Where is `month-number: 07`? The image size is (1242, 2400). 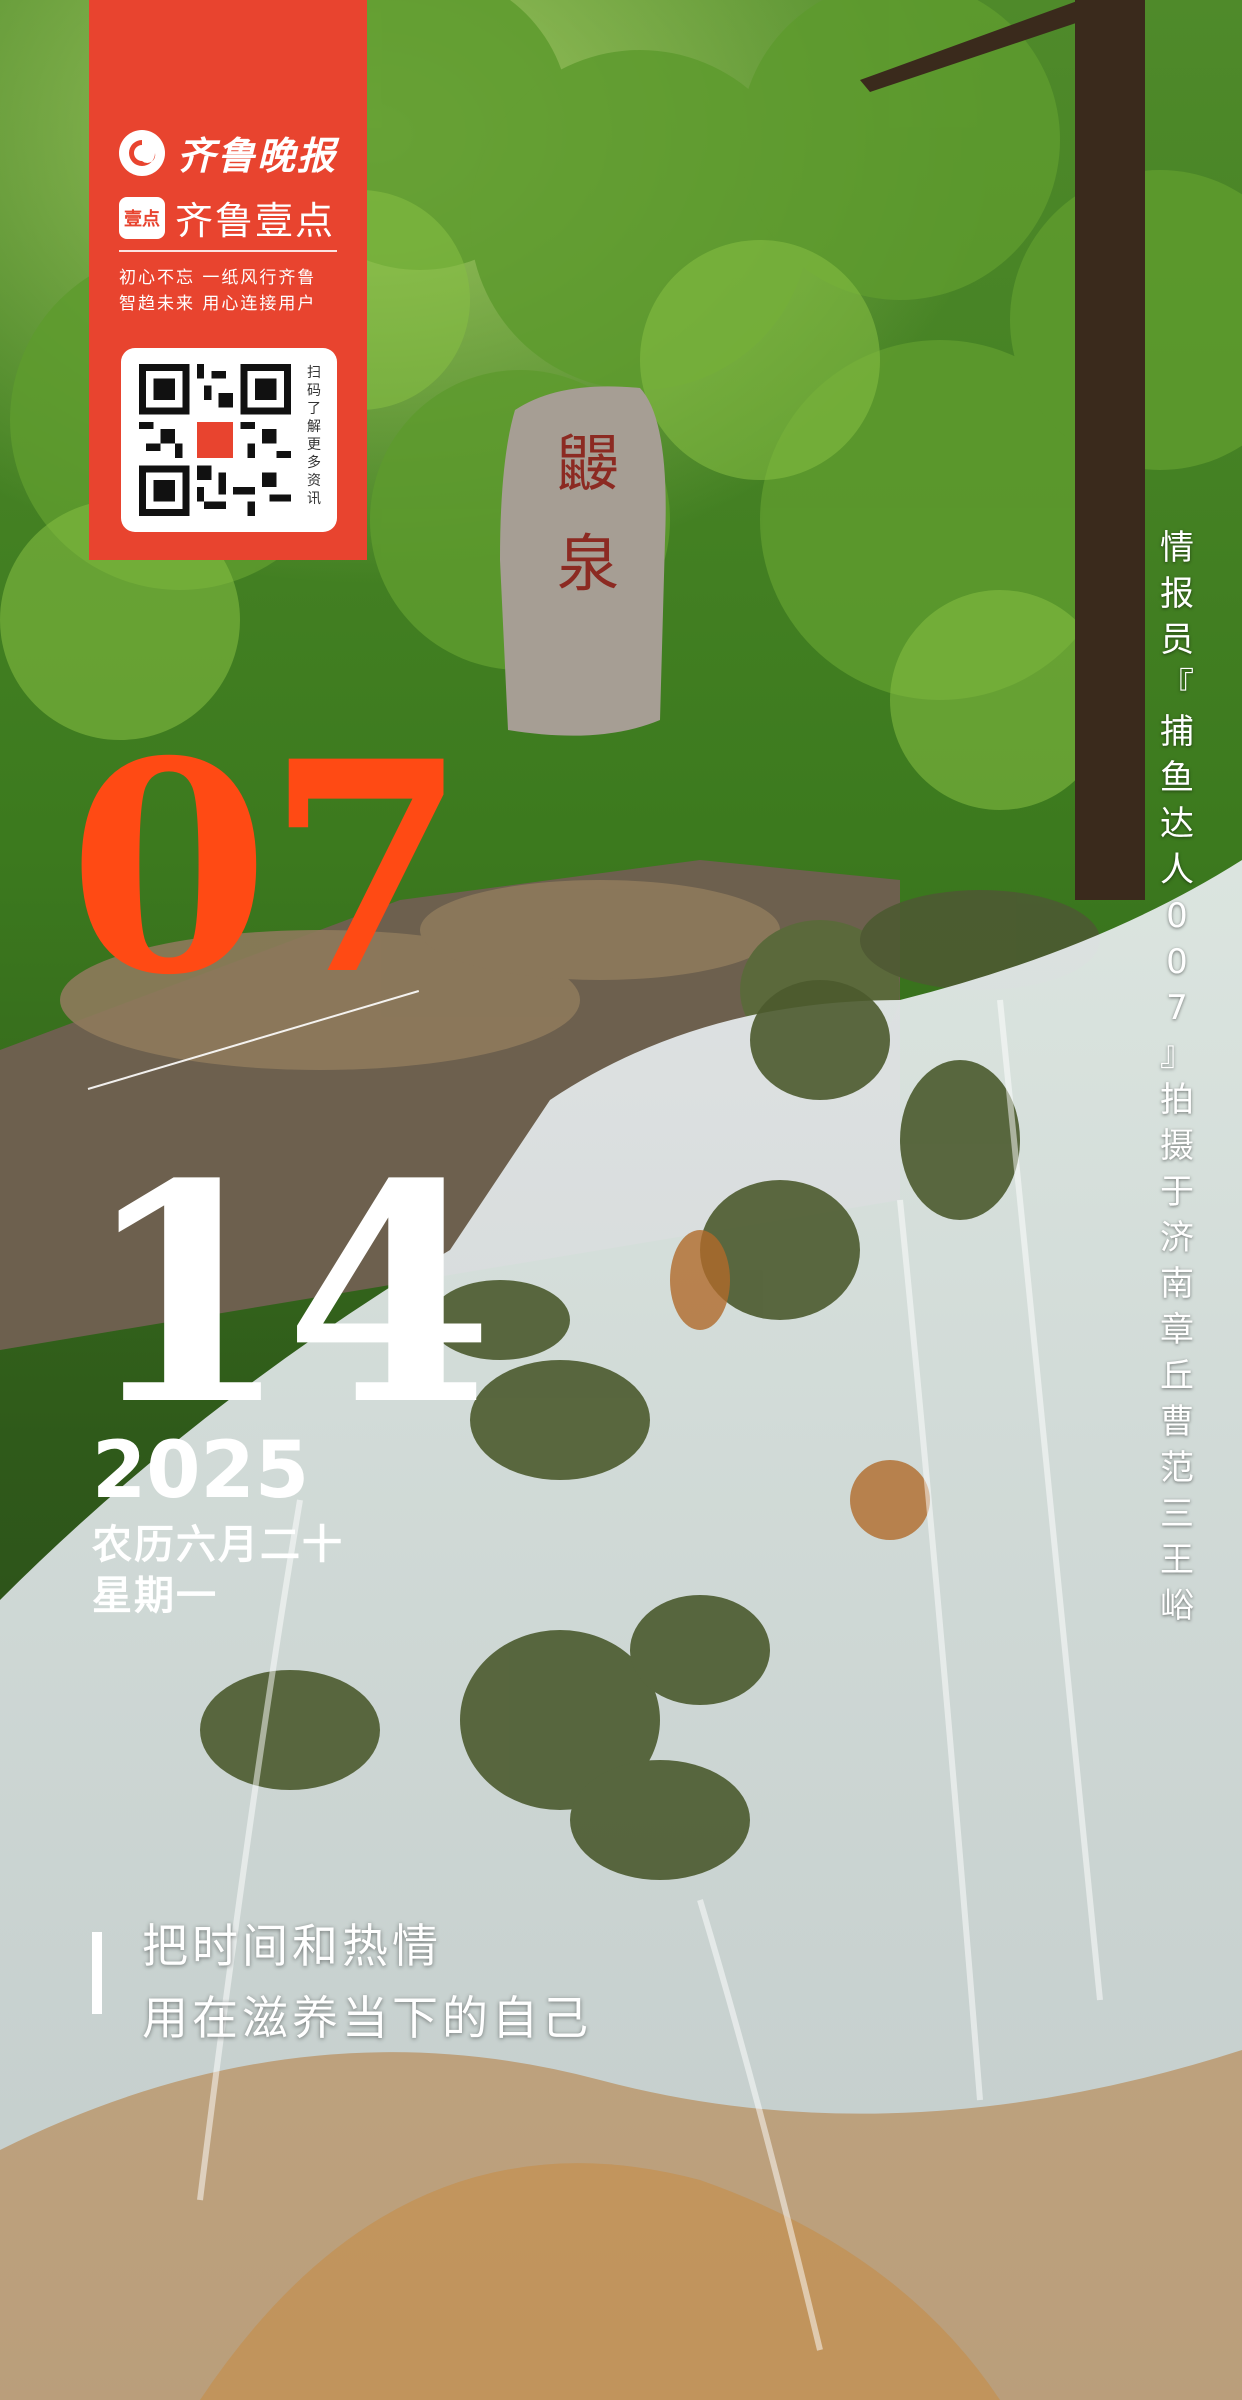
month-number: 07 is located at coordinates (268, 869).